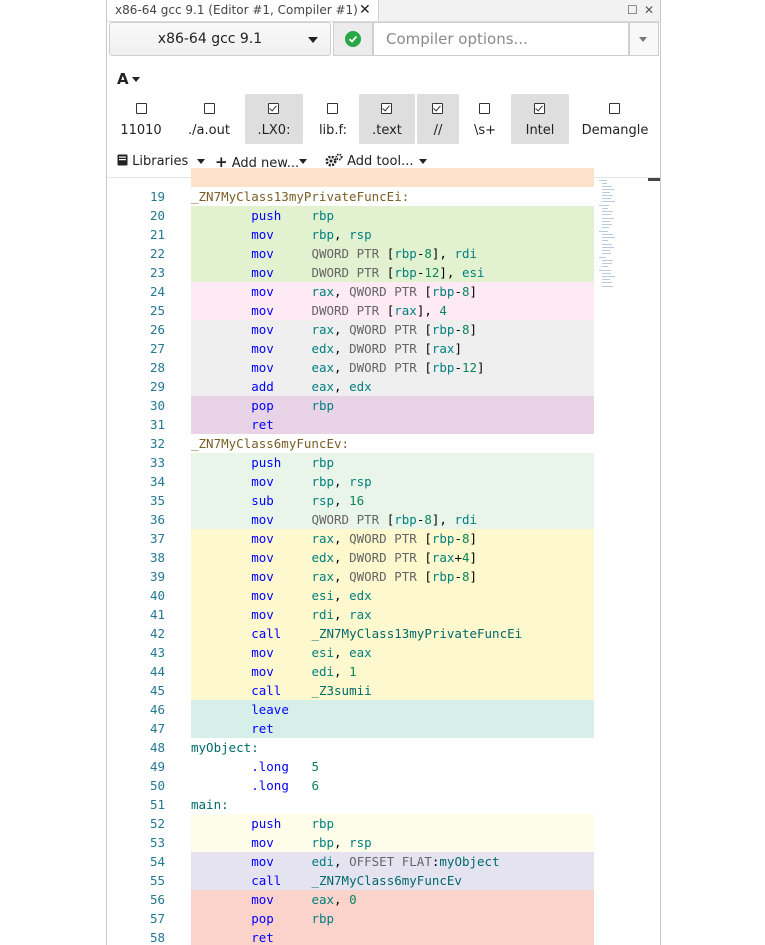 This screenshot has height=945, width=765. What do you see at coordinates (501, 39) in the screenshot?
I see `compiler-options-input` at bounding box center [501, 39].